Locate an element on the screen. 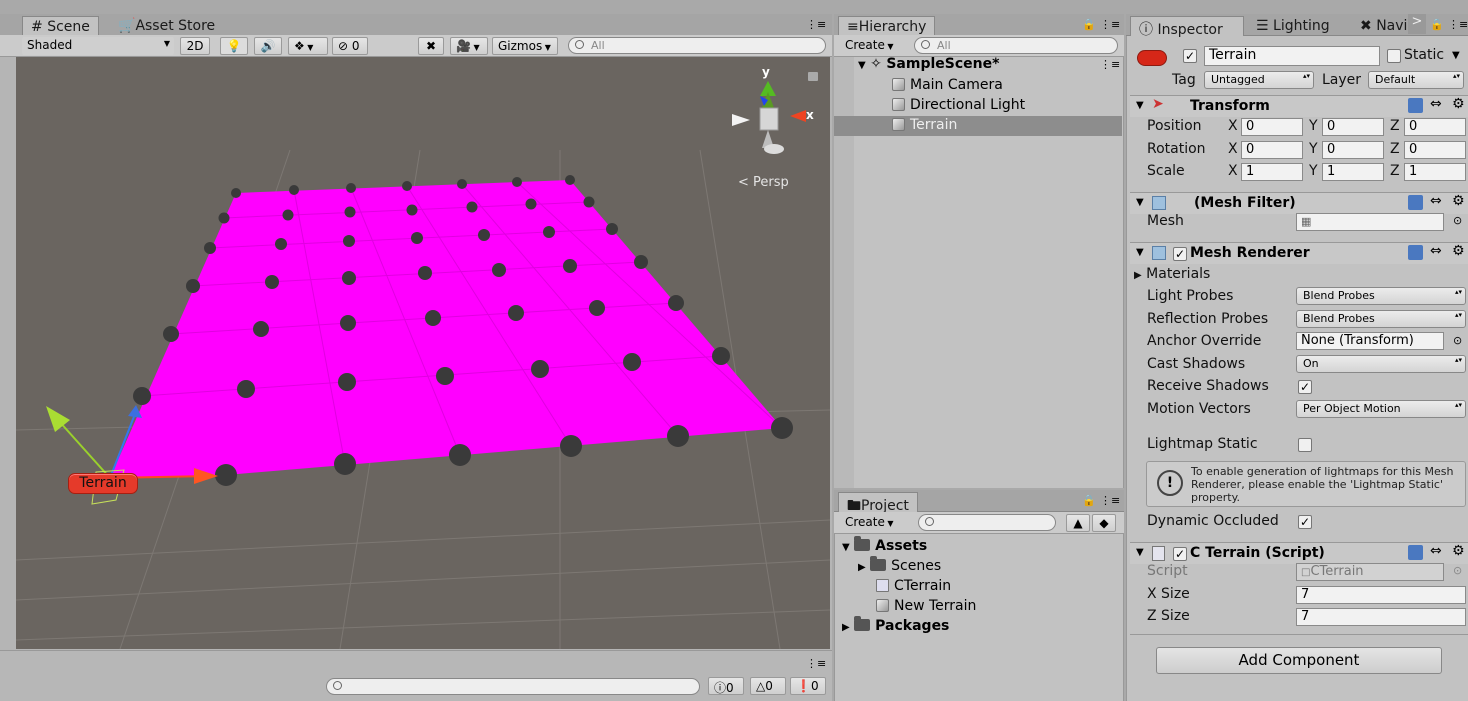 The width and height of the screenshot is (1468, 701). scene-root-item: ▼ ✧ SampleScene* ⋮≡ is located at coordinates (990, 66).